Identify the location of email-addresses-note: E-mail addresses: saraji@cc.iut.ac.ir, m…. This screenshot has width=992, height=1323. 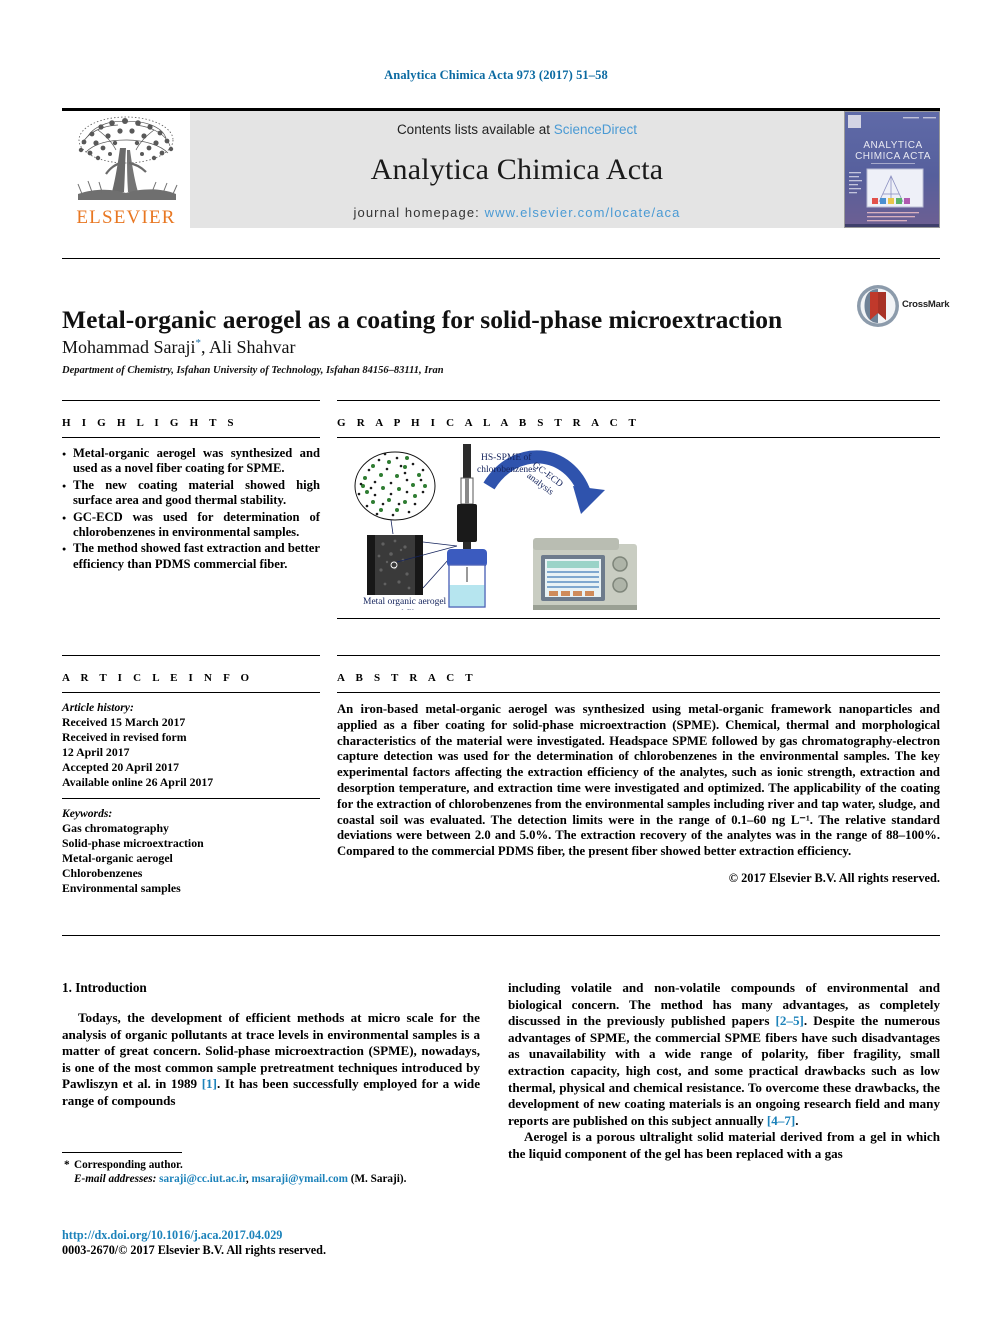
(271, 1179).